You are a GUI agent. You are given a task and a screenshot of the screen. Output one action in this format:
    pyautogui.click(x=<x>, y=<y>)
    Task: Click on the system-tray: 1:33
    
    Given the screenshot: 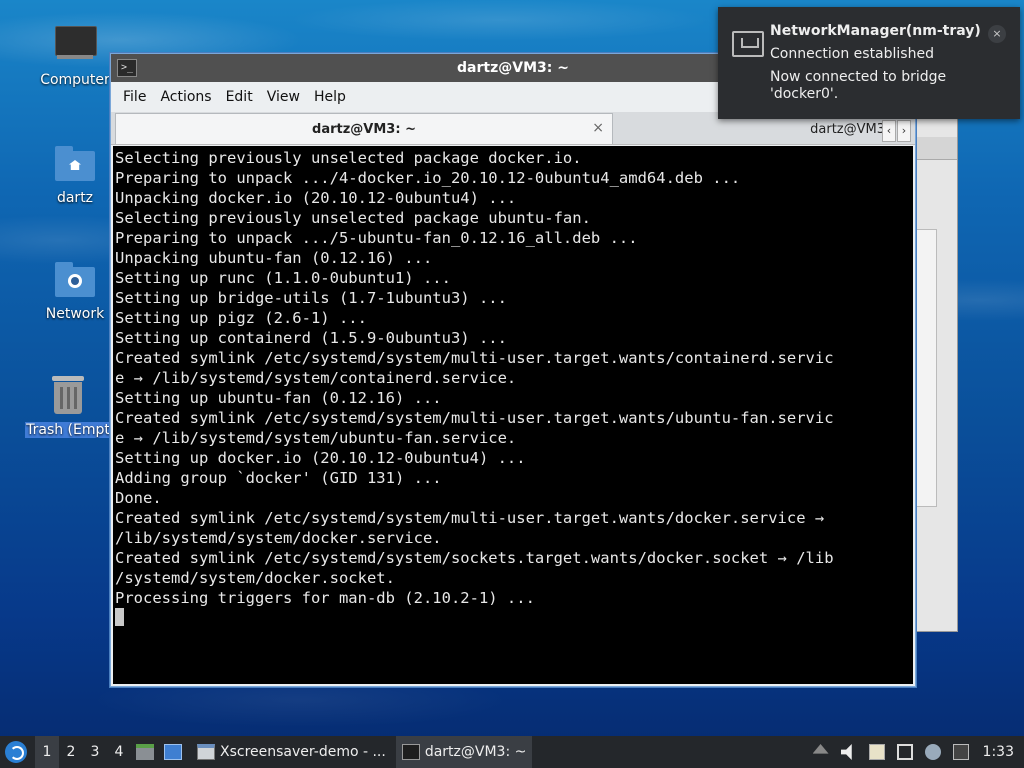 What is the action you would take?
    pyautogui.click(x=915, y=752)
    